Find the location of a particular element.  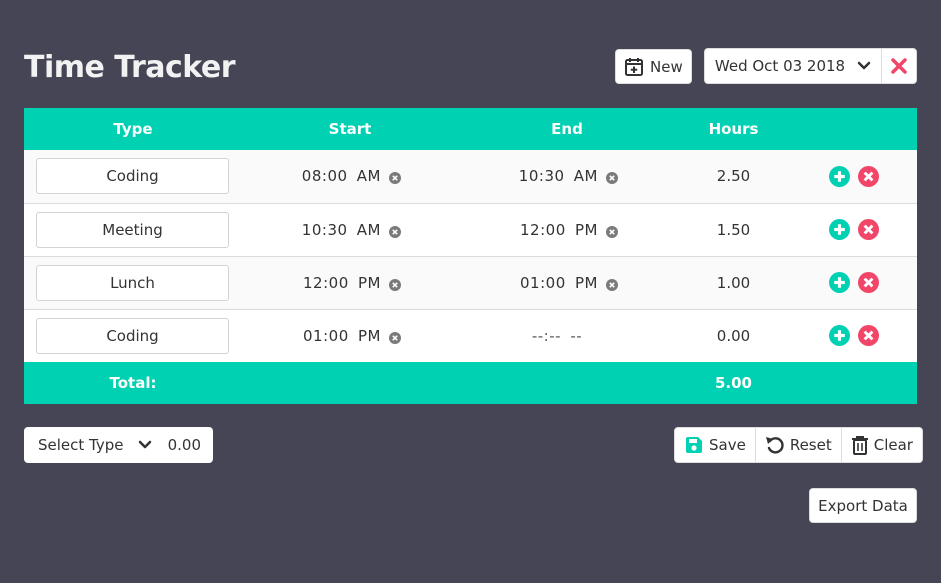

save-label: Save is located at coordinates (727, 445).